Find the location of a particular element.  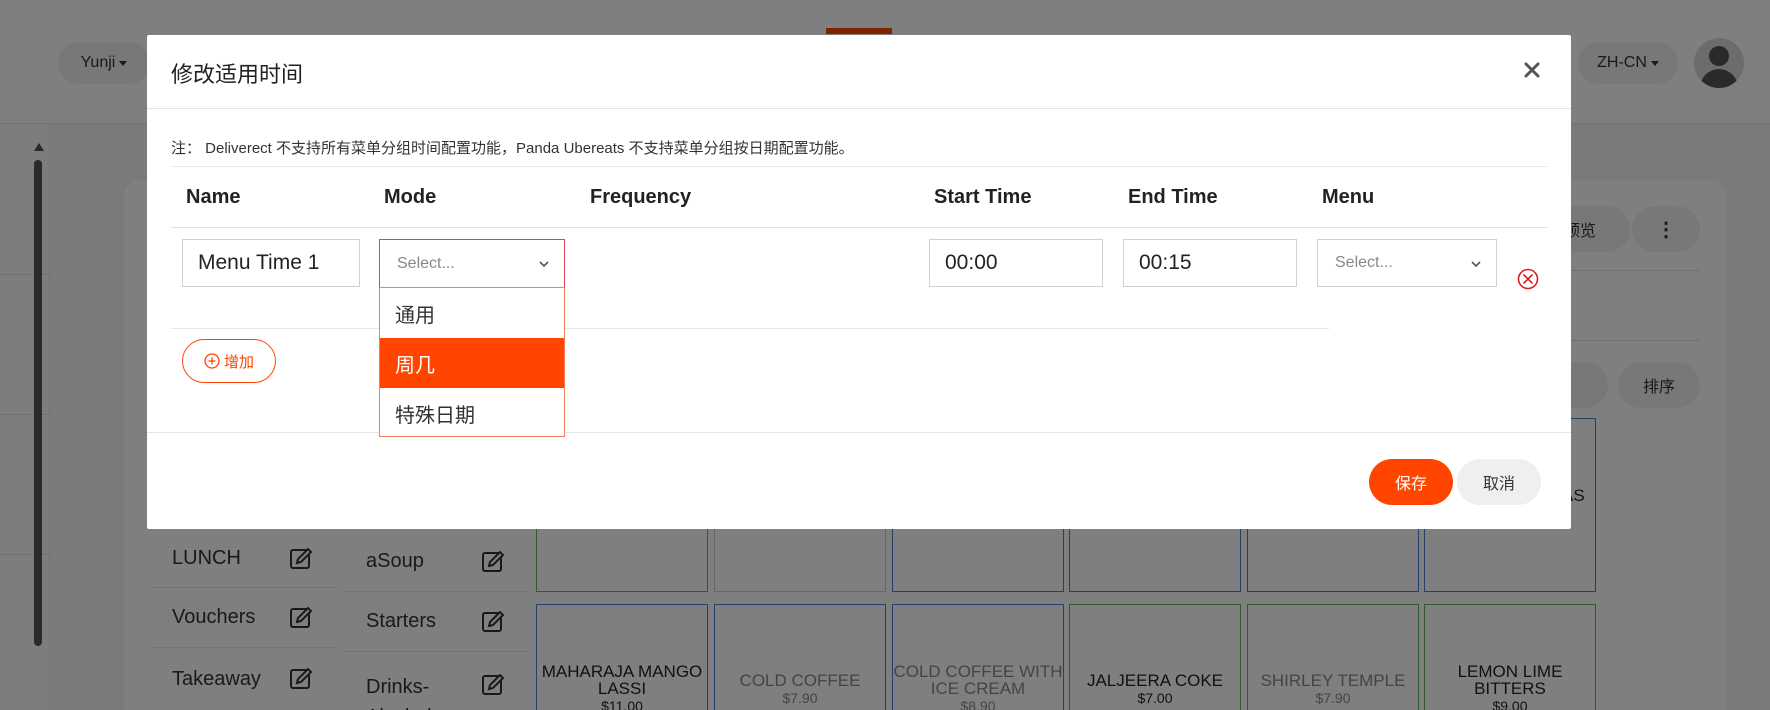

add-row-label: 增加 is located at coordinates (238, 362).